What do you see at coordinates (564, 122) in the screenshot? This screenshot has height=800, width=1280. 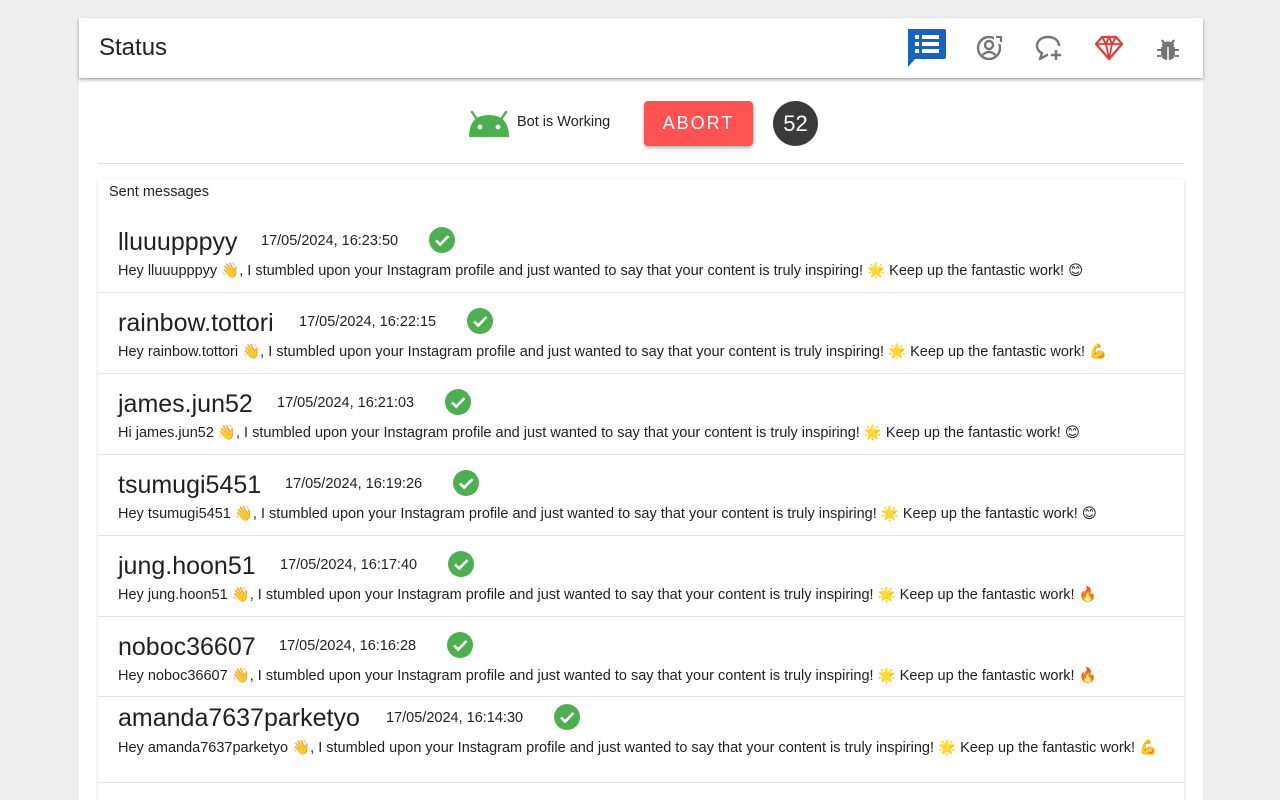 I see `bot-status-label: Bot is Working` at bounding box center [564, 122].